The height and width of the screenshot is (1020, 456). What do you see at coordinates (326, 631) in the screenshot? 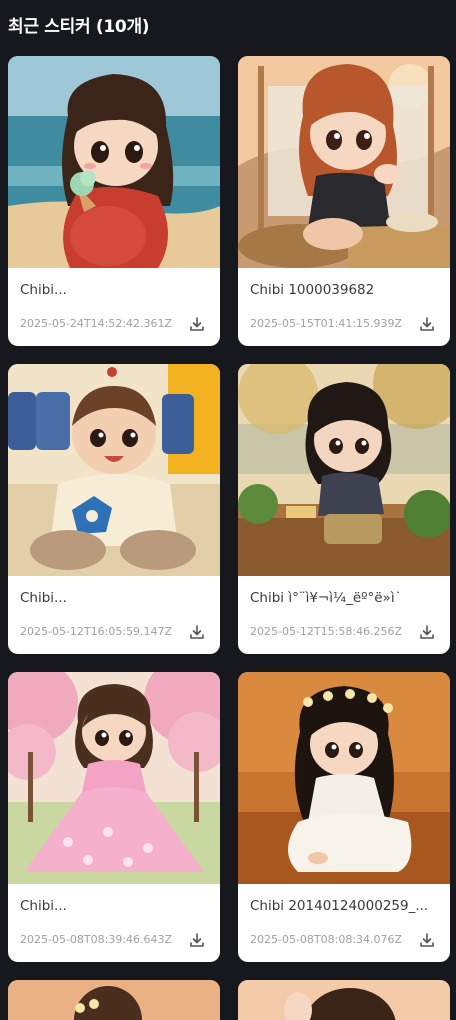
I see `sticker-timestamp: 2025-05-12T15:58:46.256Z` at bounding box center [326, 631].